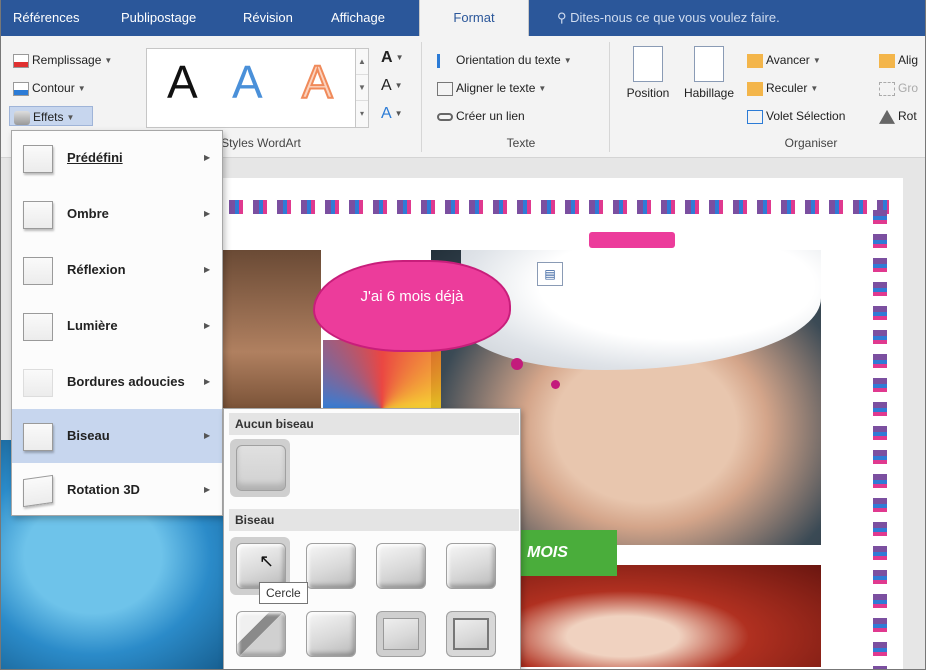  What do you see at coordinates (362, 62) in the screenshot?
I see `scroll-up-icon: ▲` at bounding box center [362, 62].